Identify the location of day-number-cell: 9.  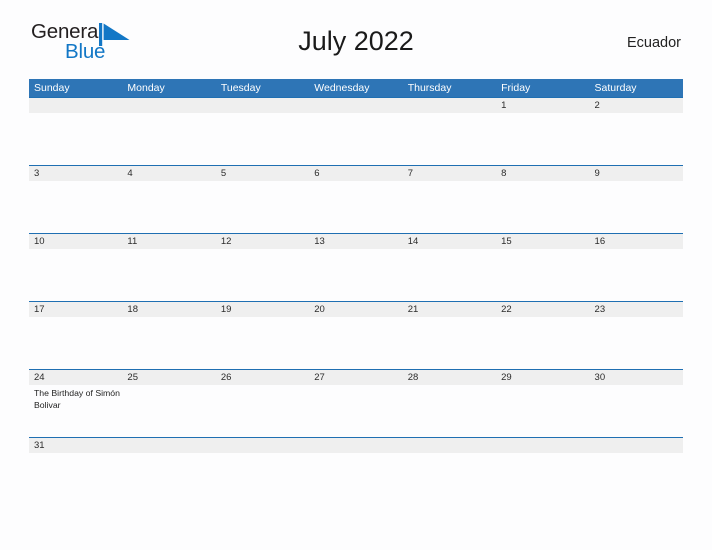
(636, 173).